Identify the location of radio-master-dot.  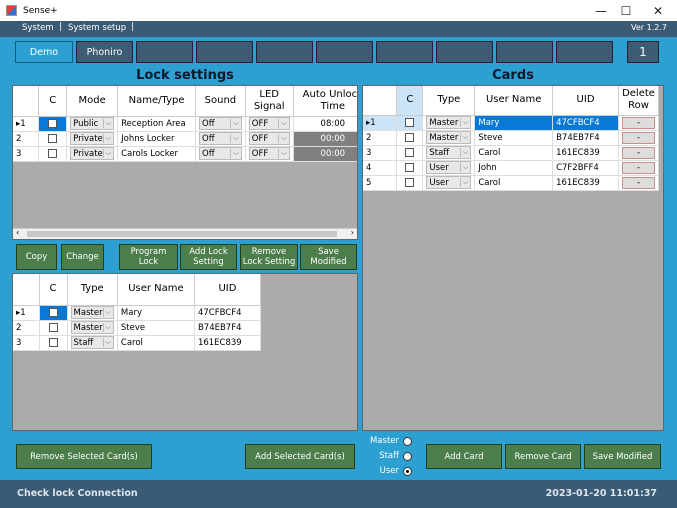
(407, 441).